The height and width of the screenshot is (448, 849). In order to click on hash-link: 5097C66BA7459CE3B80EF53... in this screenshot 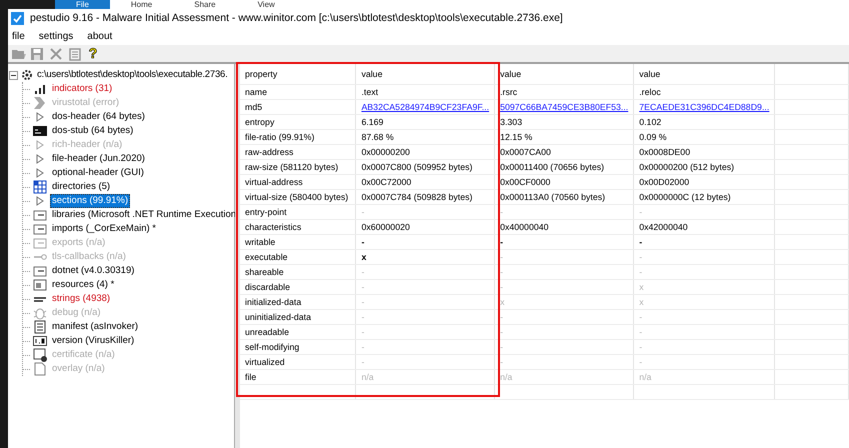, I will do `click(564, 107)`.